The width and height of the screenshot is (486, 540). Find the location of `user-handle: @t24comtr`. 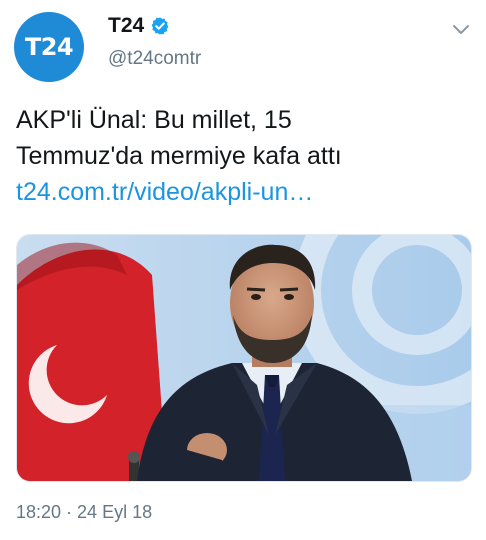

user-handle: @t24comtr is located at coordinates (154, 59).